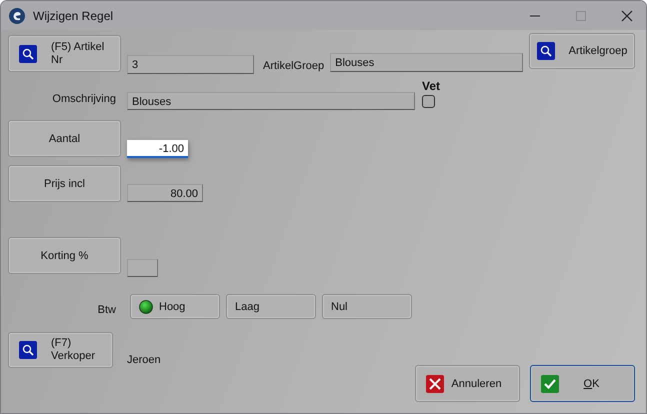  I want to click on verkoper-value: Jeroen, so click(144, 360).